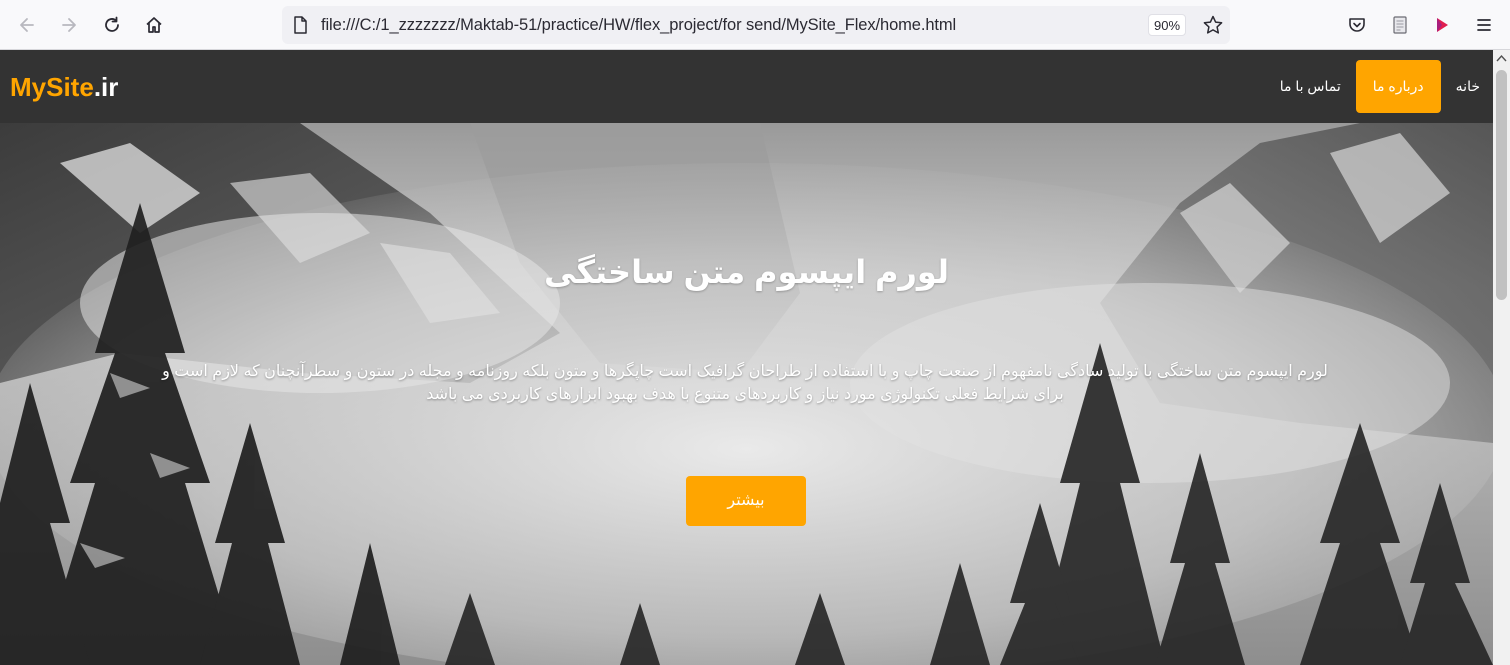 The width and height of the screenshot is (1510, 665). I want to click on reload-icon, so click(112, 24).